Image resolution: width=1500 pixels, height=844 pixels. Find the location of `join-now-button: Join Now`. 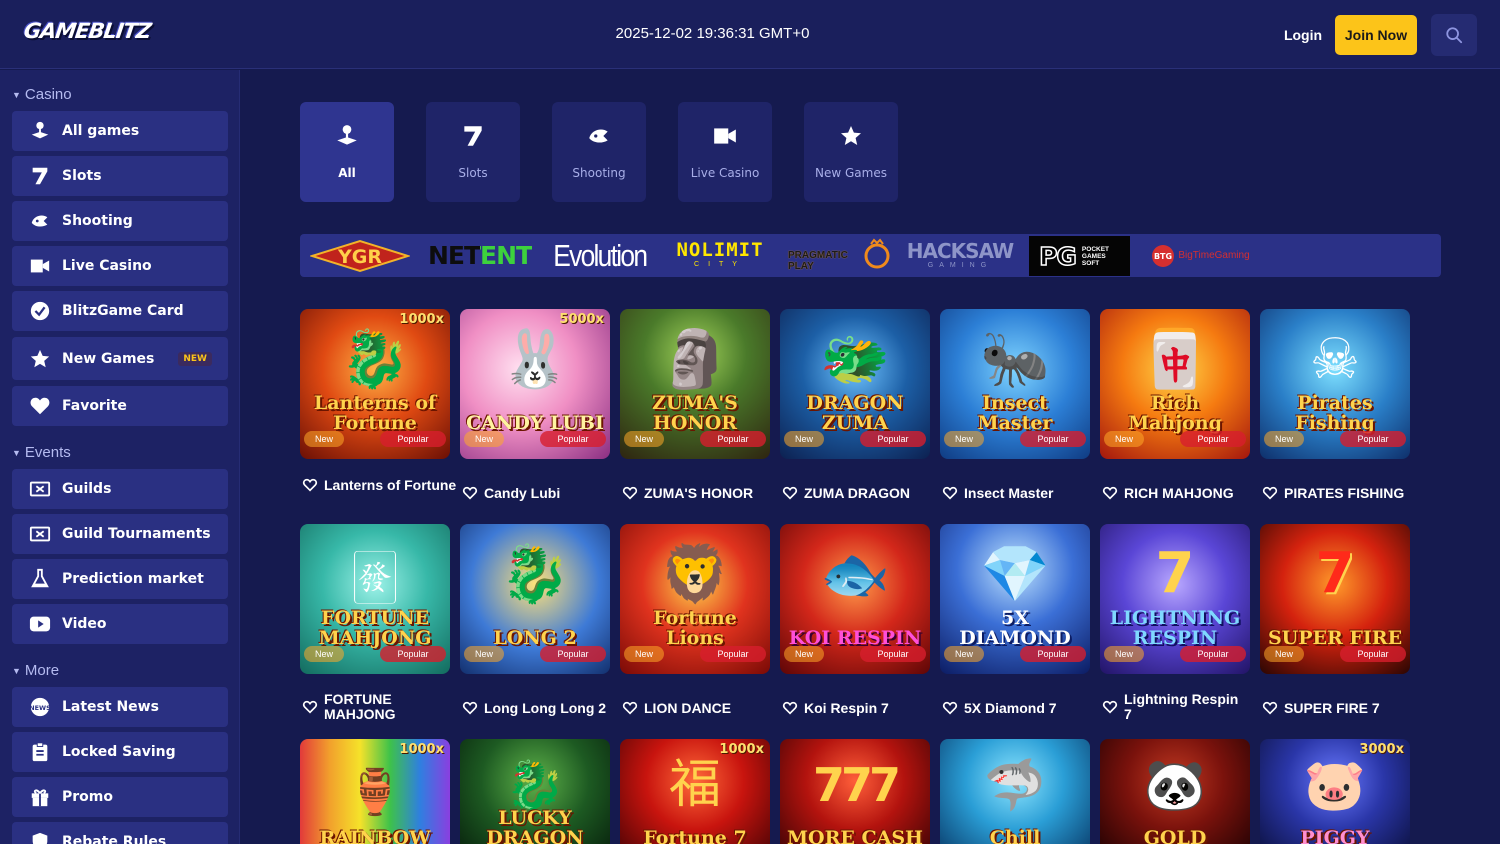

join-now-button: Join Now is located at coordinates (1376, 35).